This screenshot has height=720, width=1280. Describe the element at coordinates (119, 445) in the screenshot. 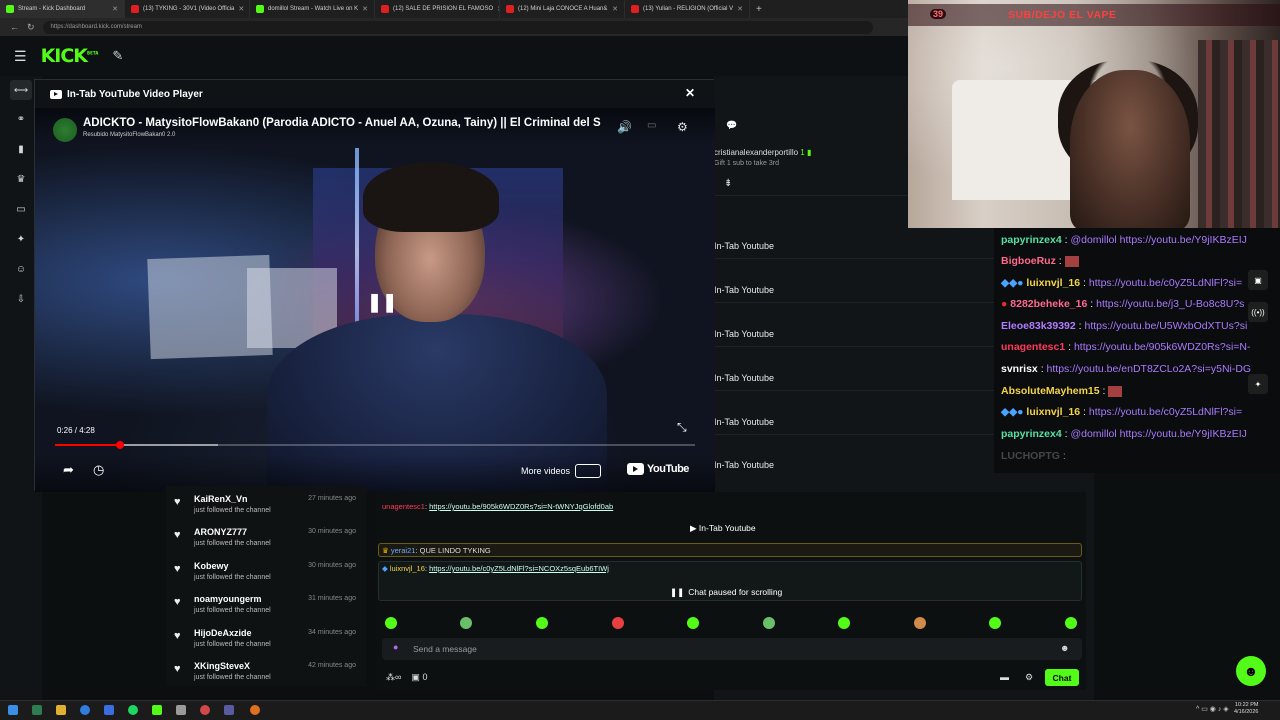

I see `progress-scrubber` at that location.